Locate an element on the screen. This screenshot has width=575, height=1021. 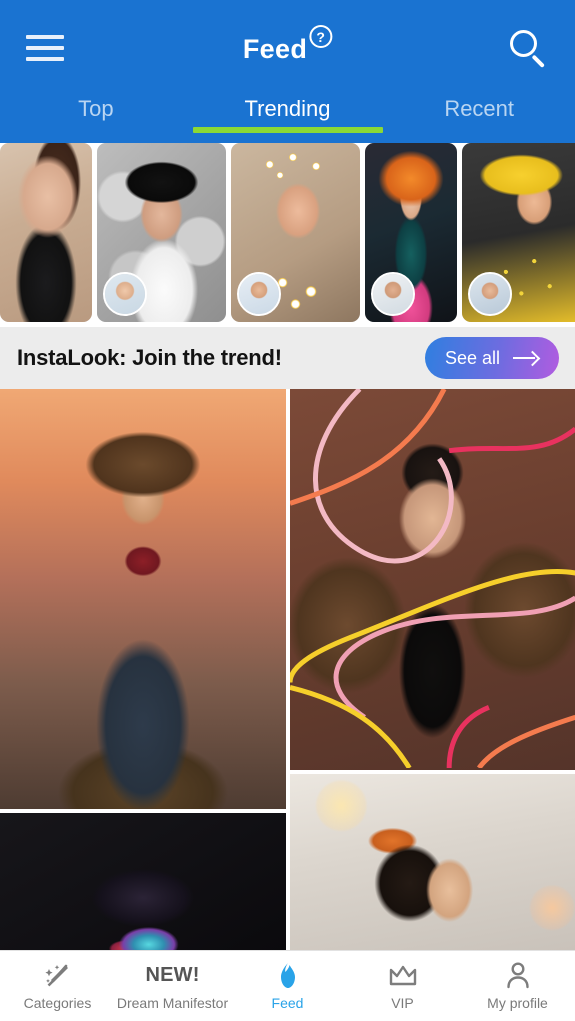
promo-banner: InstaLook: Join the trend! See all is located at coordinates (287, 358).